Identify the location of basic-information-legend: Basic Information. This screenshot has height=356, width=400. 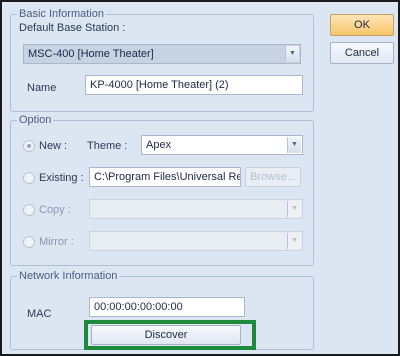
(61, 14).